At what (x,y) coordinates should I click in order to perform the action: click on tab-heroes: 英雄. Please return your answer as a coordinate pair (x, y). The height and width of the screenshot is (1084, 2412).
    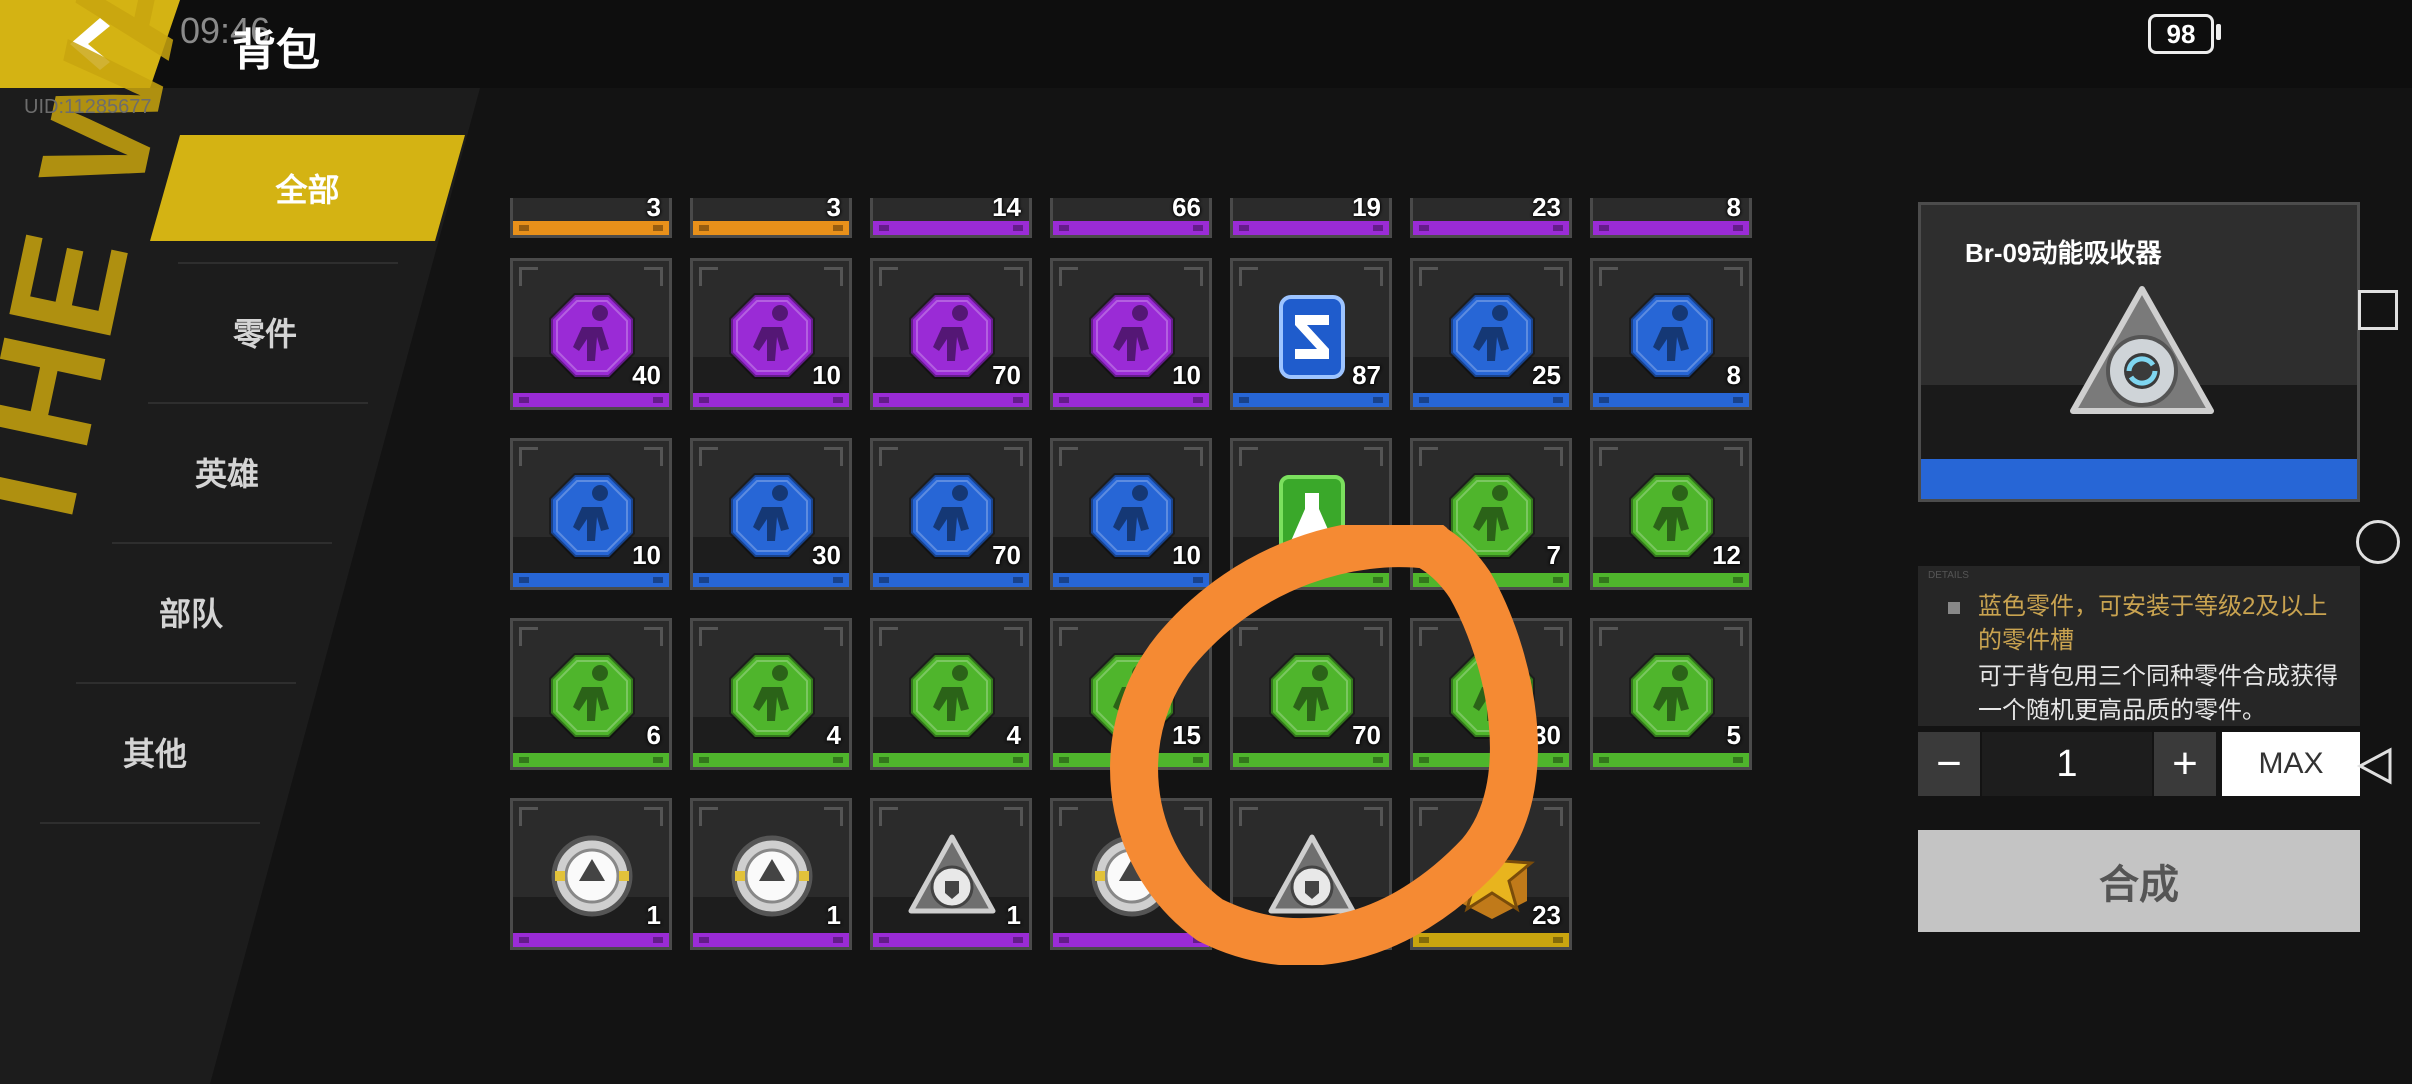
    Looking at the image, I should click on (227, 472).